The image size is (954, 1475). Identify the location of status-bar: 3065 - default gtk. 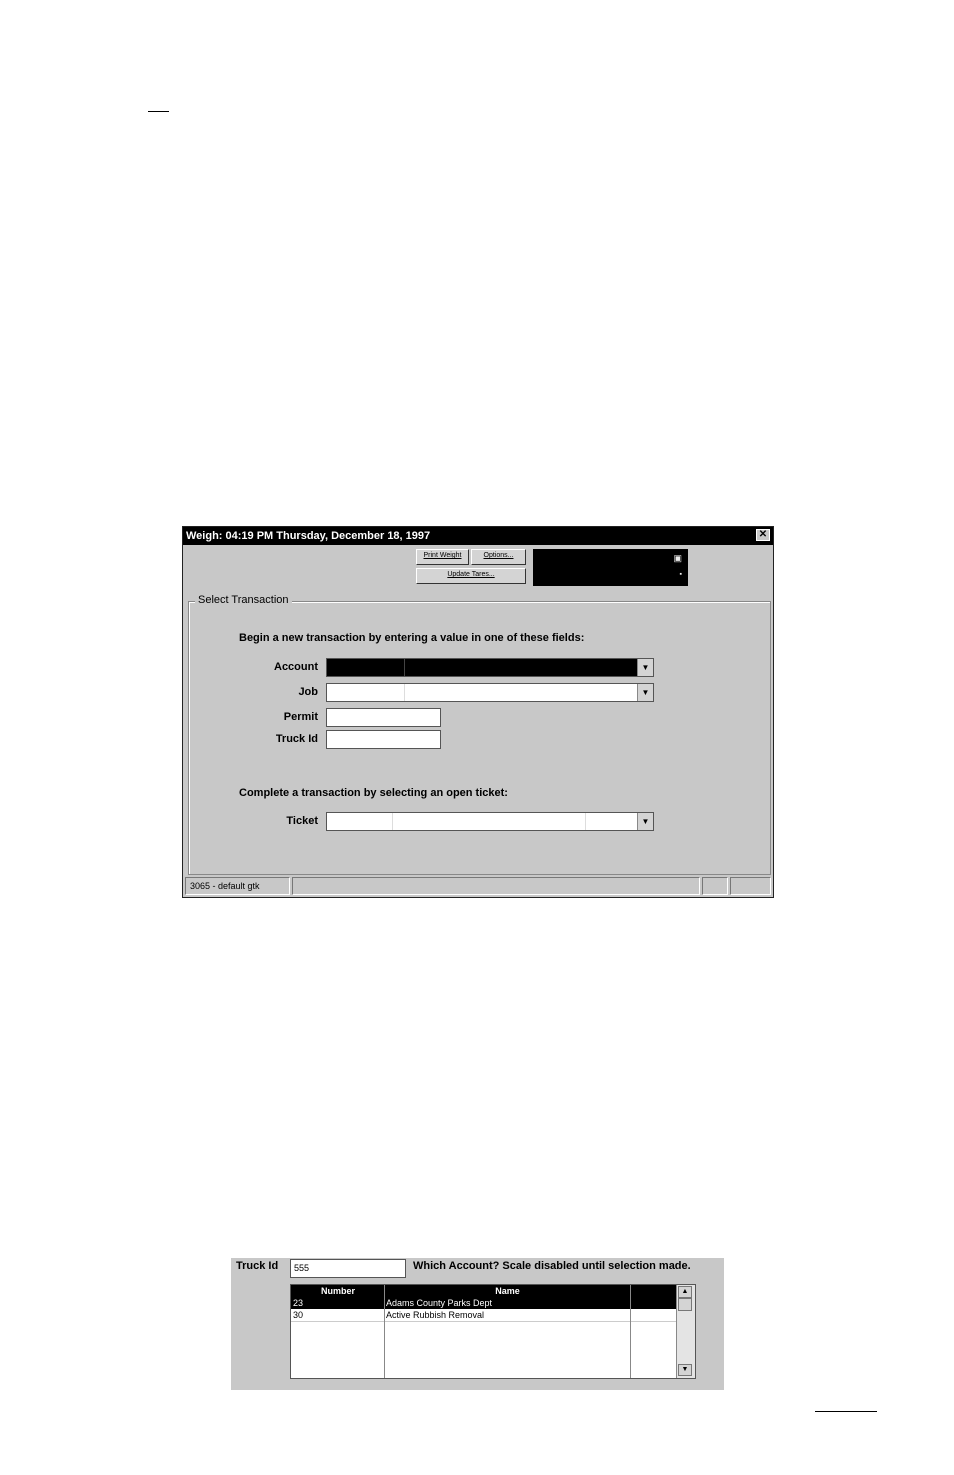
(478, 886).